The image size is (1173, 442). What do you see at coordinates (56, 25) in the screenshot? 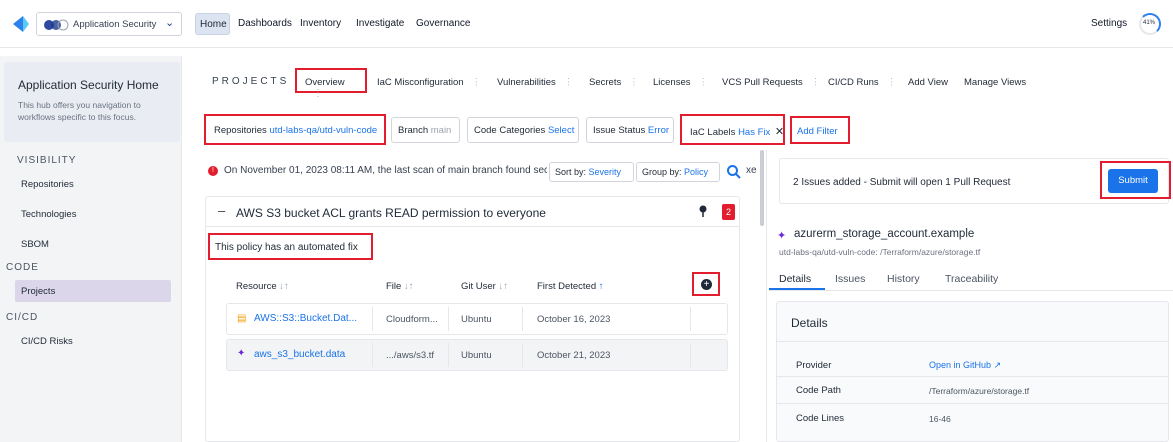
I see `workspace-icon` at bounding box center [56, 25].